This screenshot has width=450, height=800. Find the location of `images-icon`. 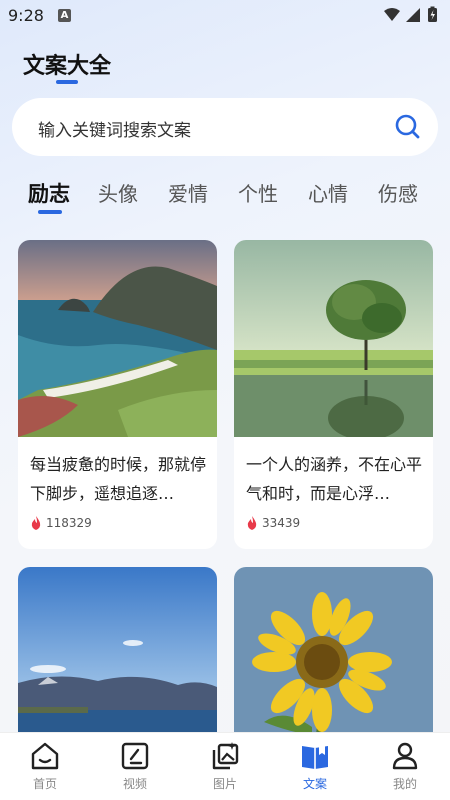

images-icon is located at coordinates (225, 756).